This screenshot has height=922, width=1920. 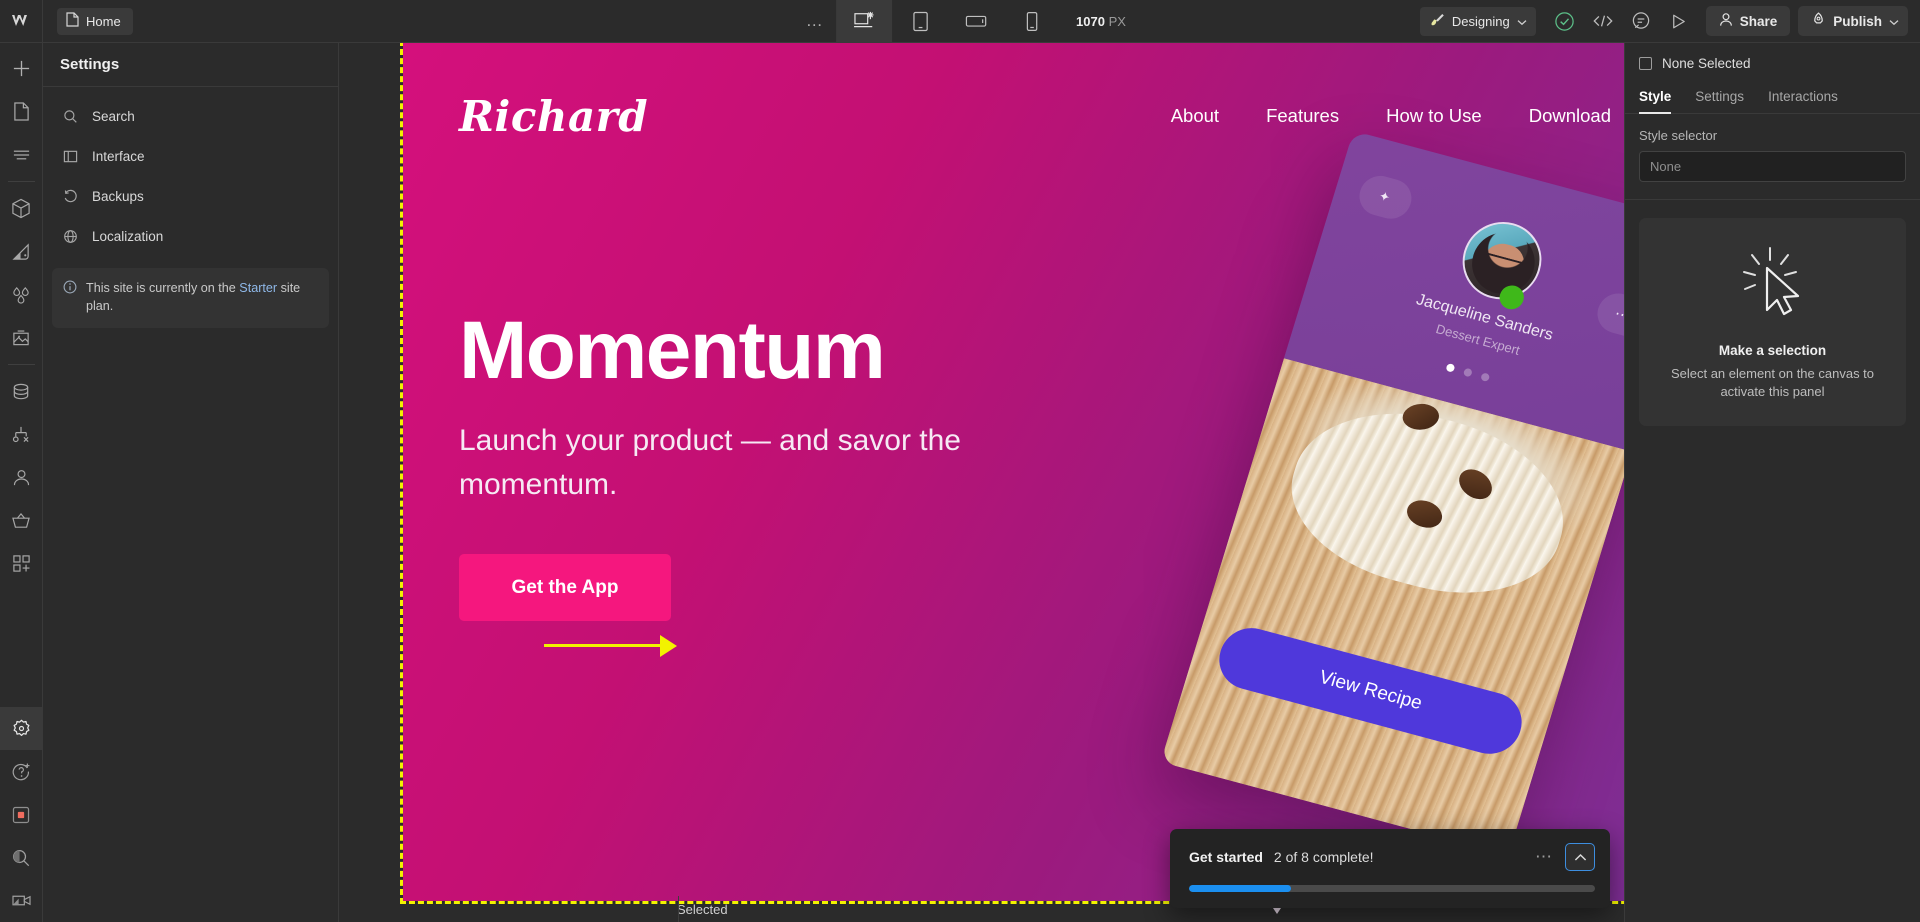 I want to click on rail-apps, so click(x=21, y=563).